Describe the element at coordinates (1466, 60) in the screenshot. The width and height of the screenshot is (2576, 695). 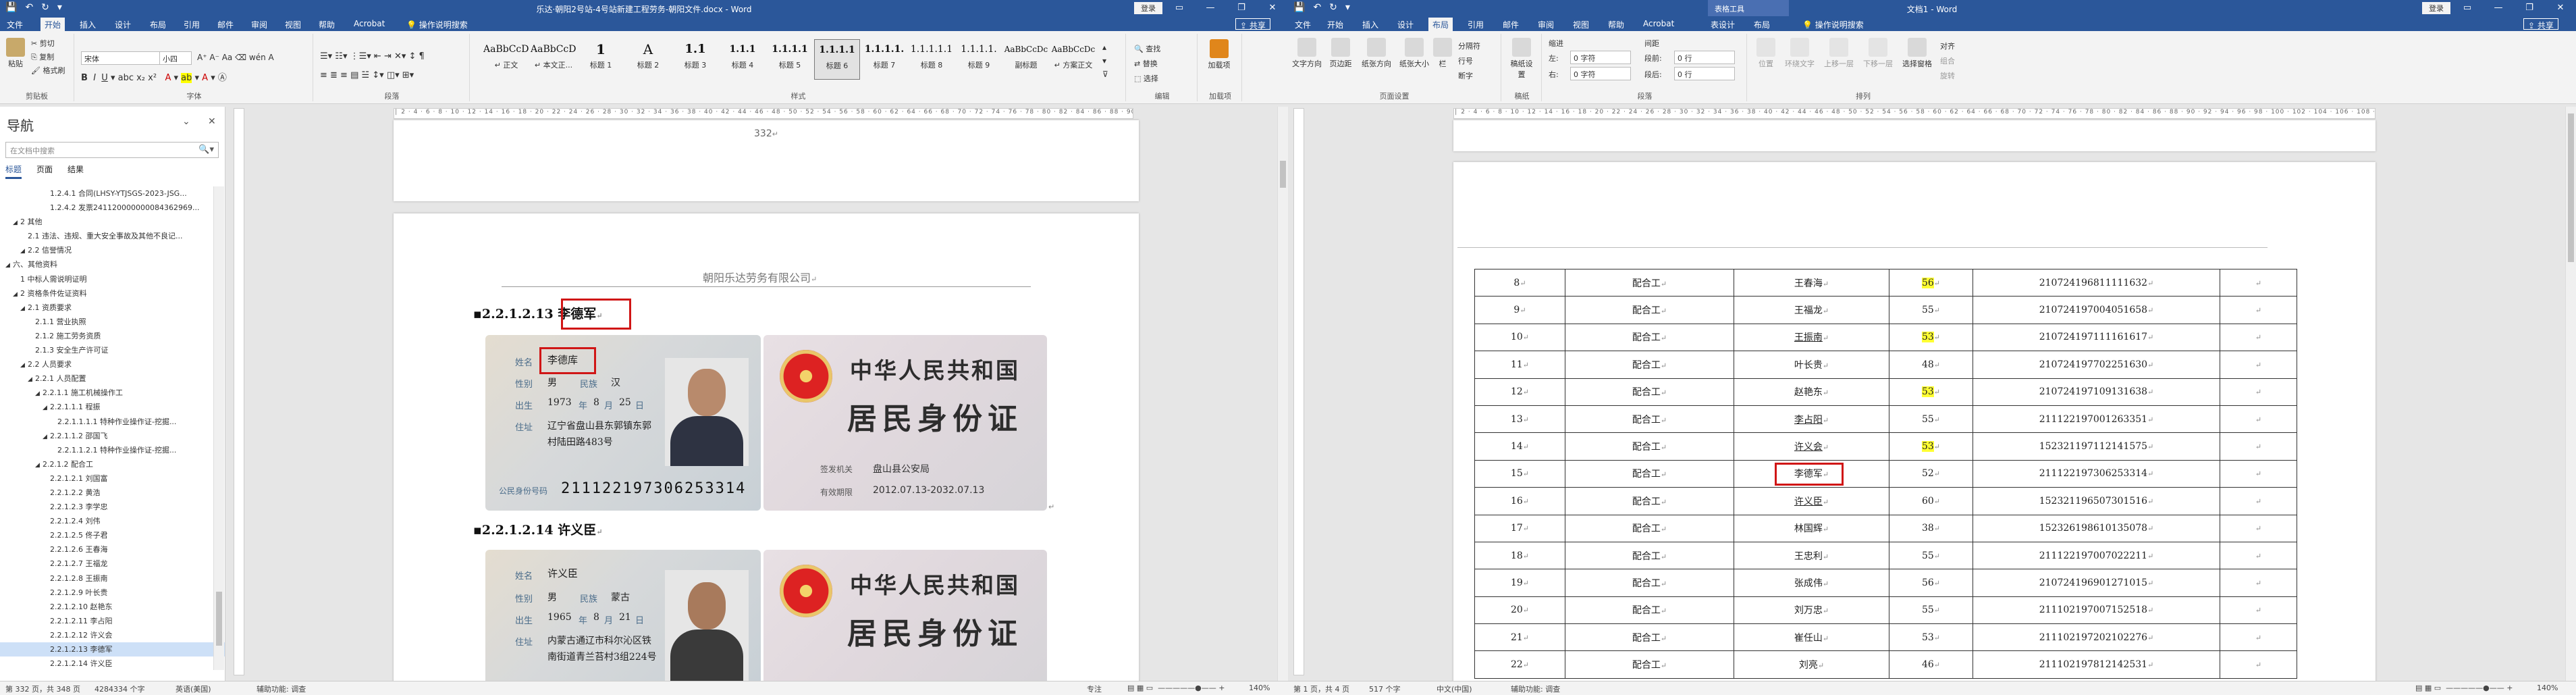
I see `line-numbers-button: 行号` at that location.